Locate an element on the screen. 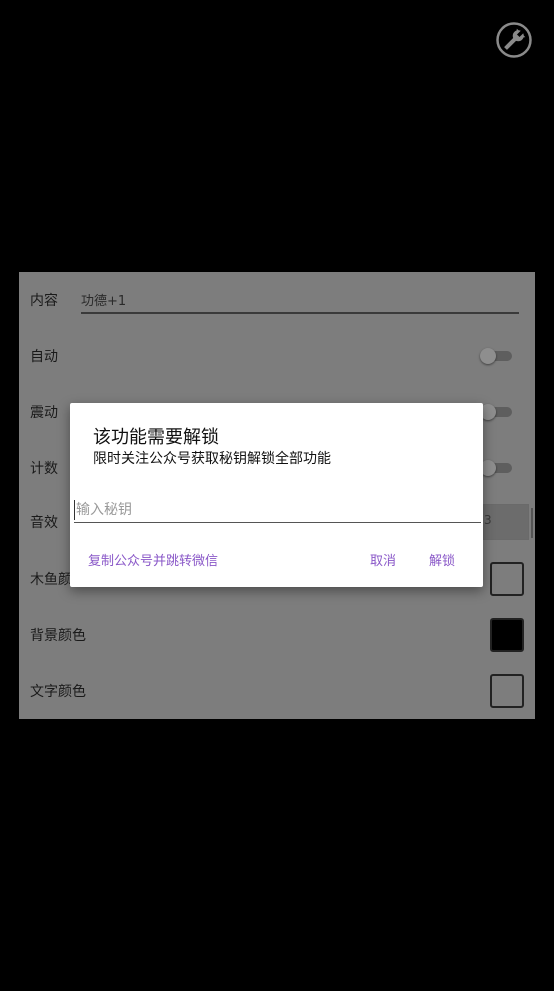 This screenshot has height=991, width=554. secret-key-input is located at coordinates (277, 510).